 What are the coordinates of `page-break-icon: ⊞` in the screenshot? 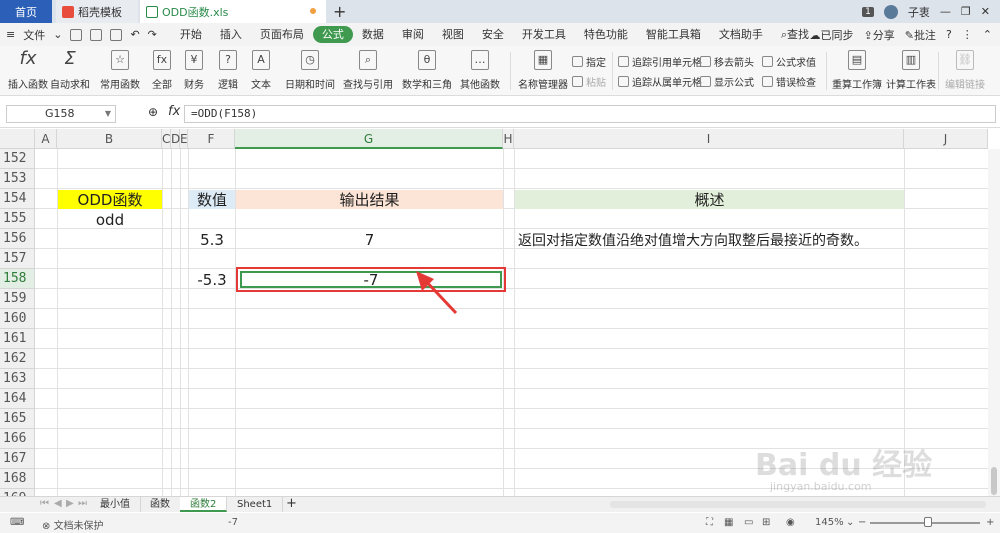 It's located at (766, 522).